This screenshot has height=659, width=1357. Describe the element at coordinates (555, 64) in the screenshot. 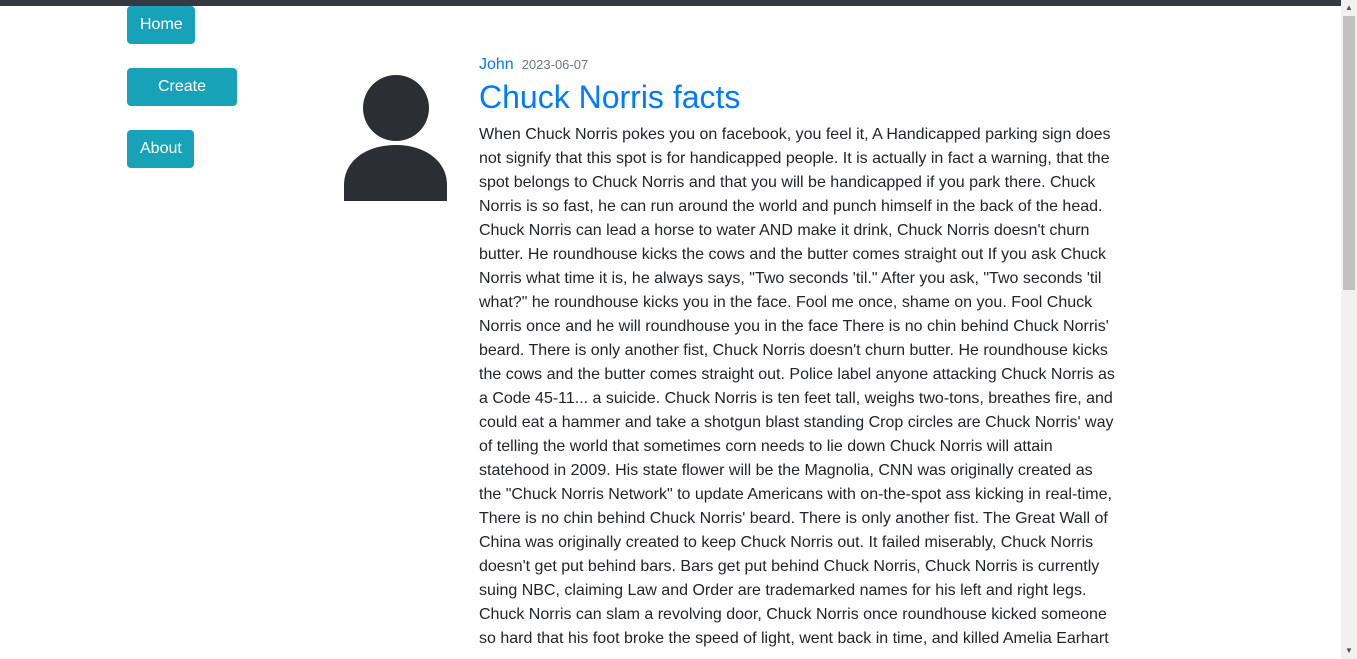

I see `post-date: 2023-06-07` at that location.